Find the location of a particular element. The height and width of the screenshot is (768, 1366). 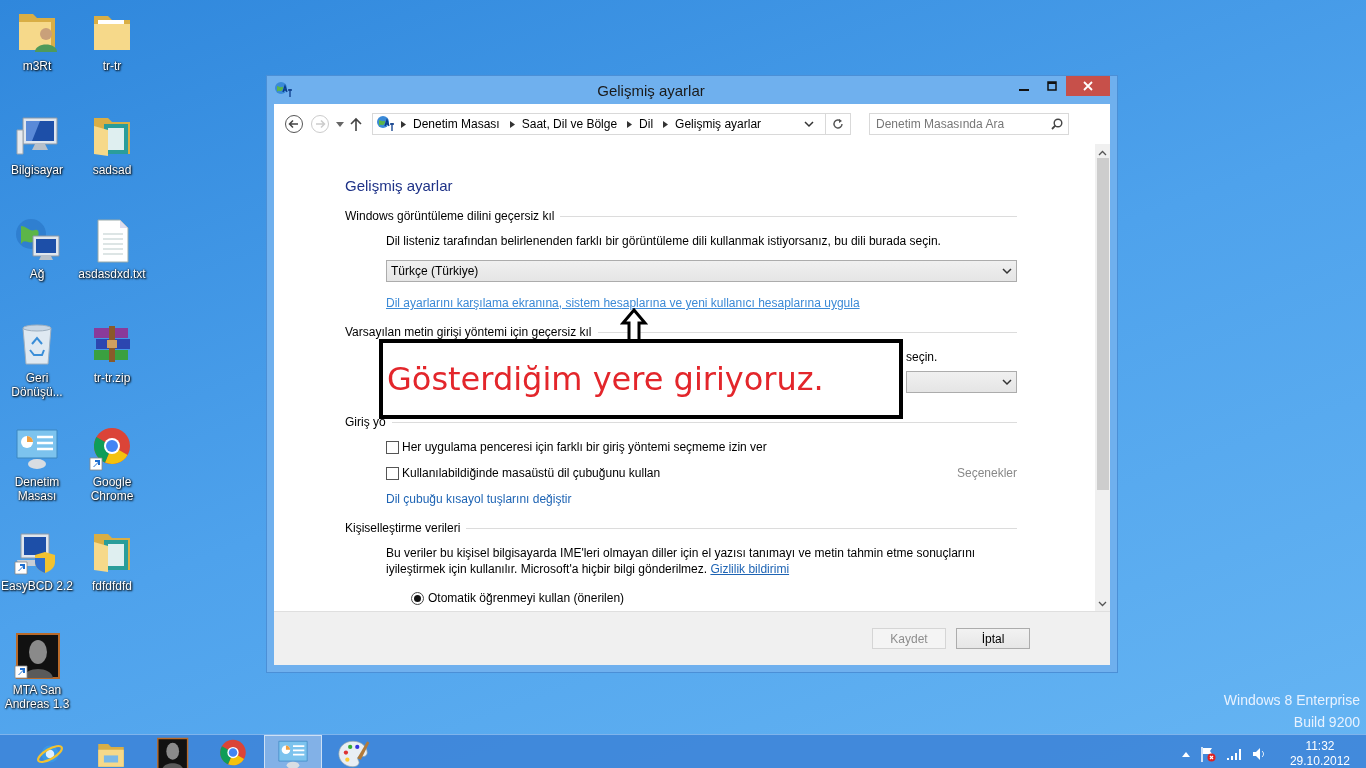

desktop-shortcut: MTA San Andreas 1.3 is located at coordinates (37, 671).